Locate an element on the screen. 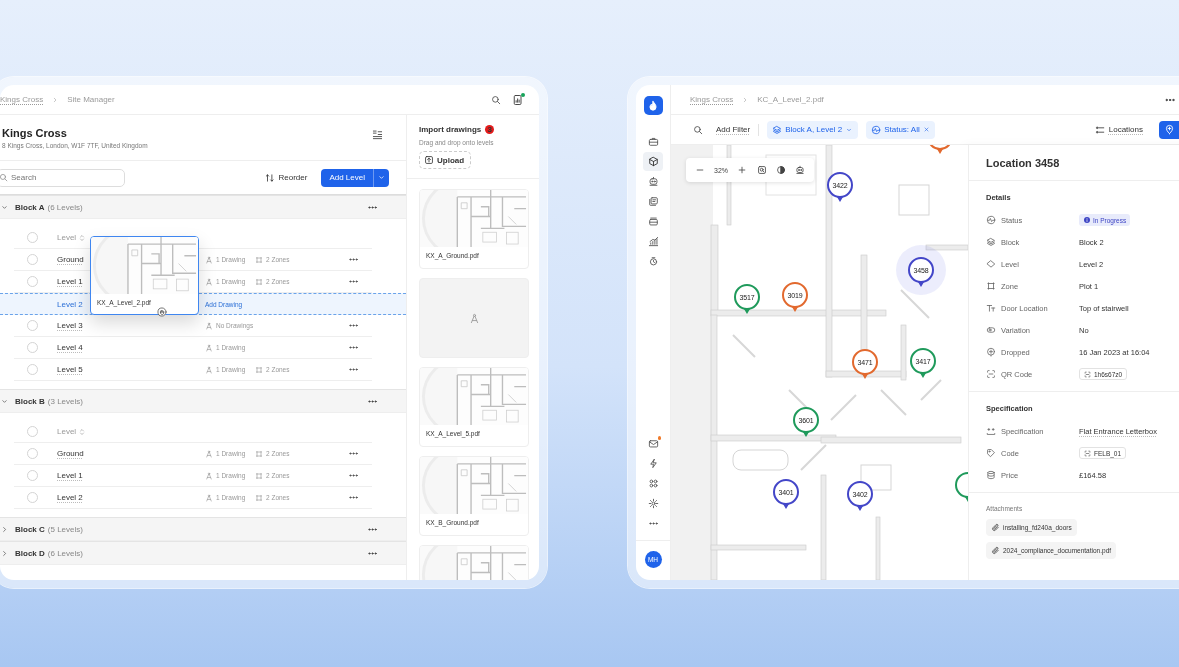  level-count: (5 Levels) is located at coordinates (65, 529).